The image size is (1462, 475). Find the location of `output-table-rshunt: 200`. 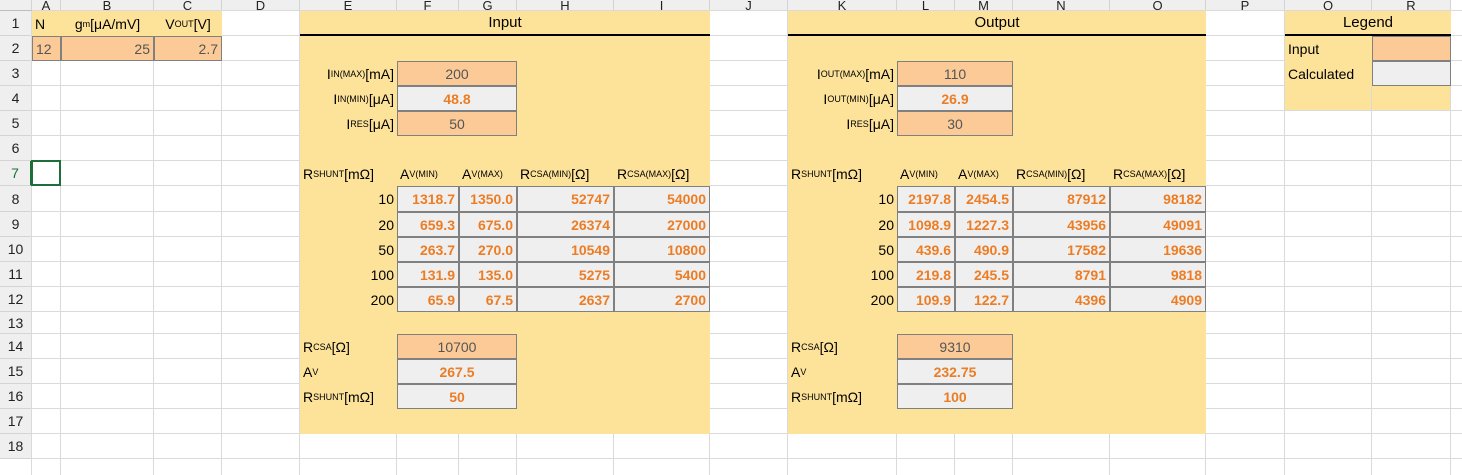

output-table-rshunt: 200 is located at coordinates (882, 299).